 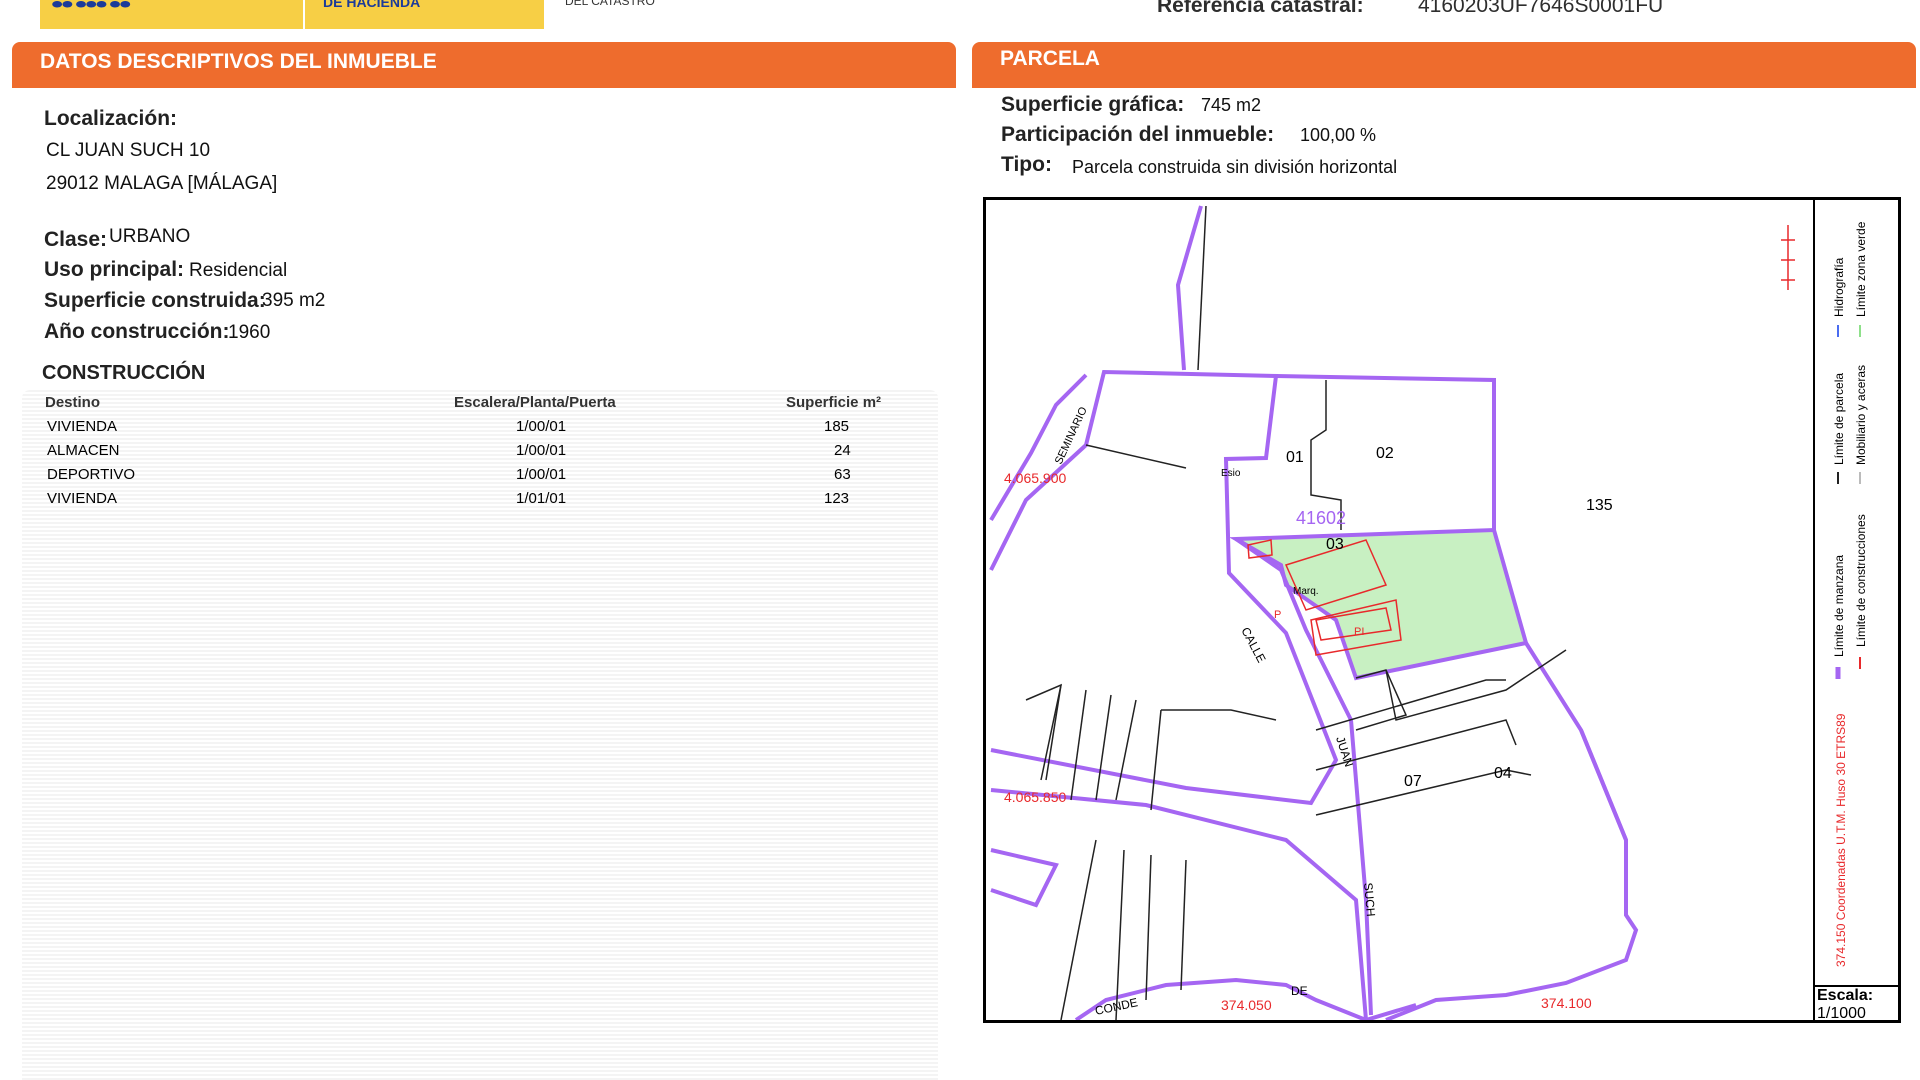 What do you see at coordinates (1845, 995) in the screenshot?
I see `escala-label: Escala:` at bounding box center [1845, 995].